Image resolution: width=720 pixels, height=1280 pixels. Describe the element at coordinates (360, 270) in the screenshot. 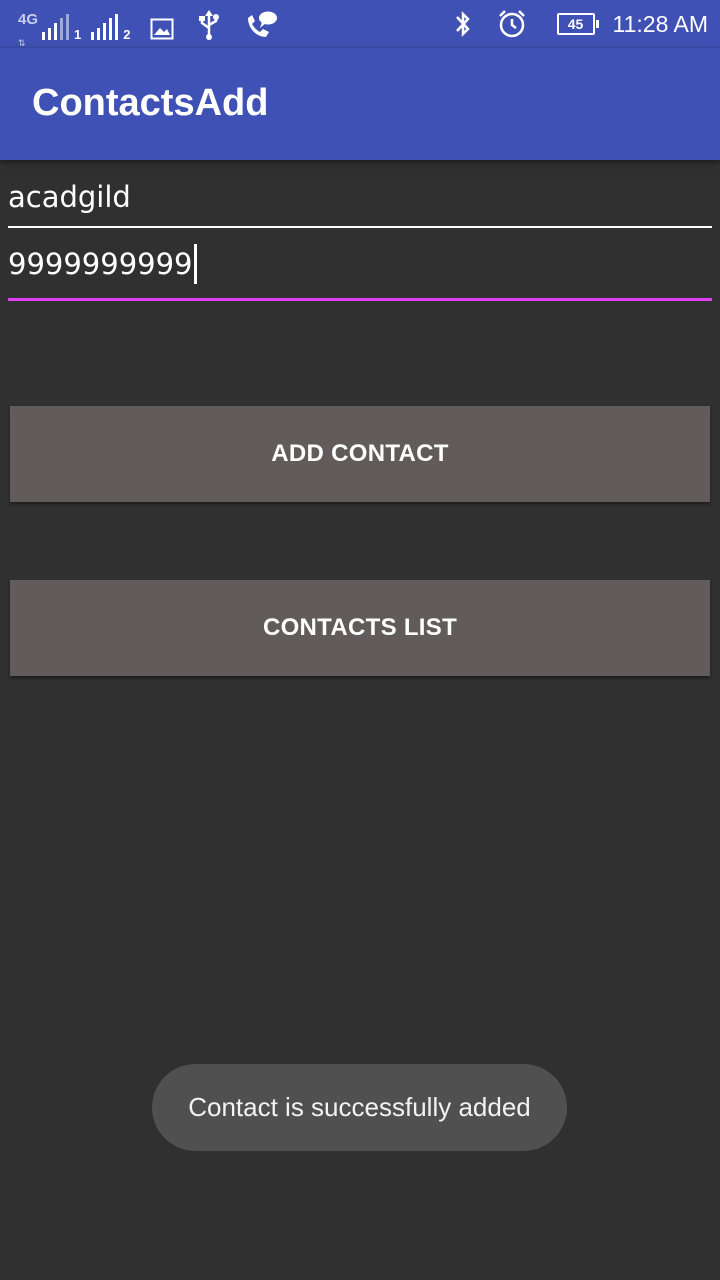

I see `phone-field: 9999999999` at that location.